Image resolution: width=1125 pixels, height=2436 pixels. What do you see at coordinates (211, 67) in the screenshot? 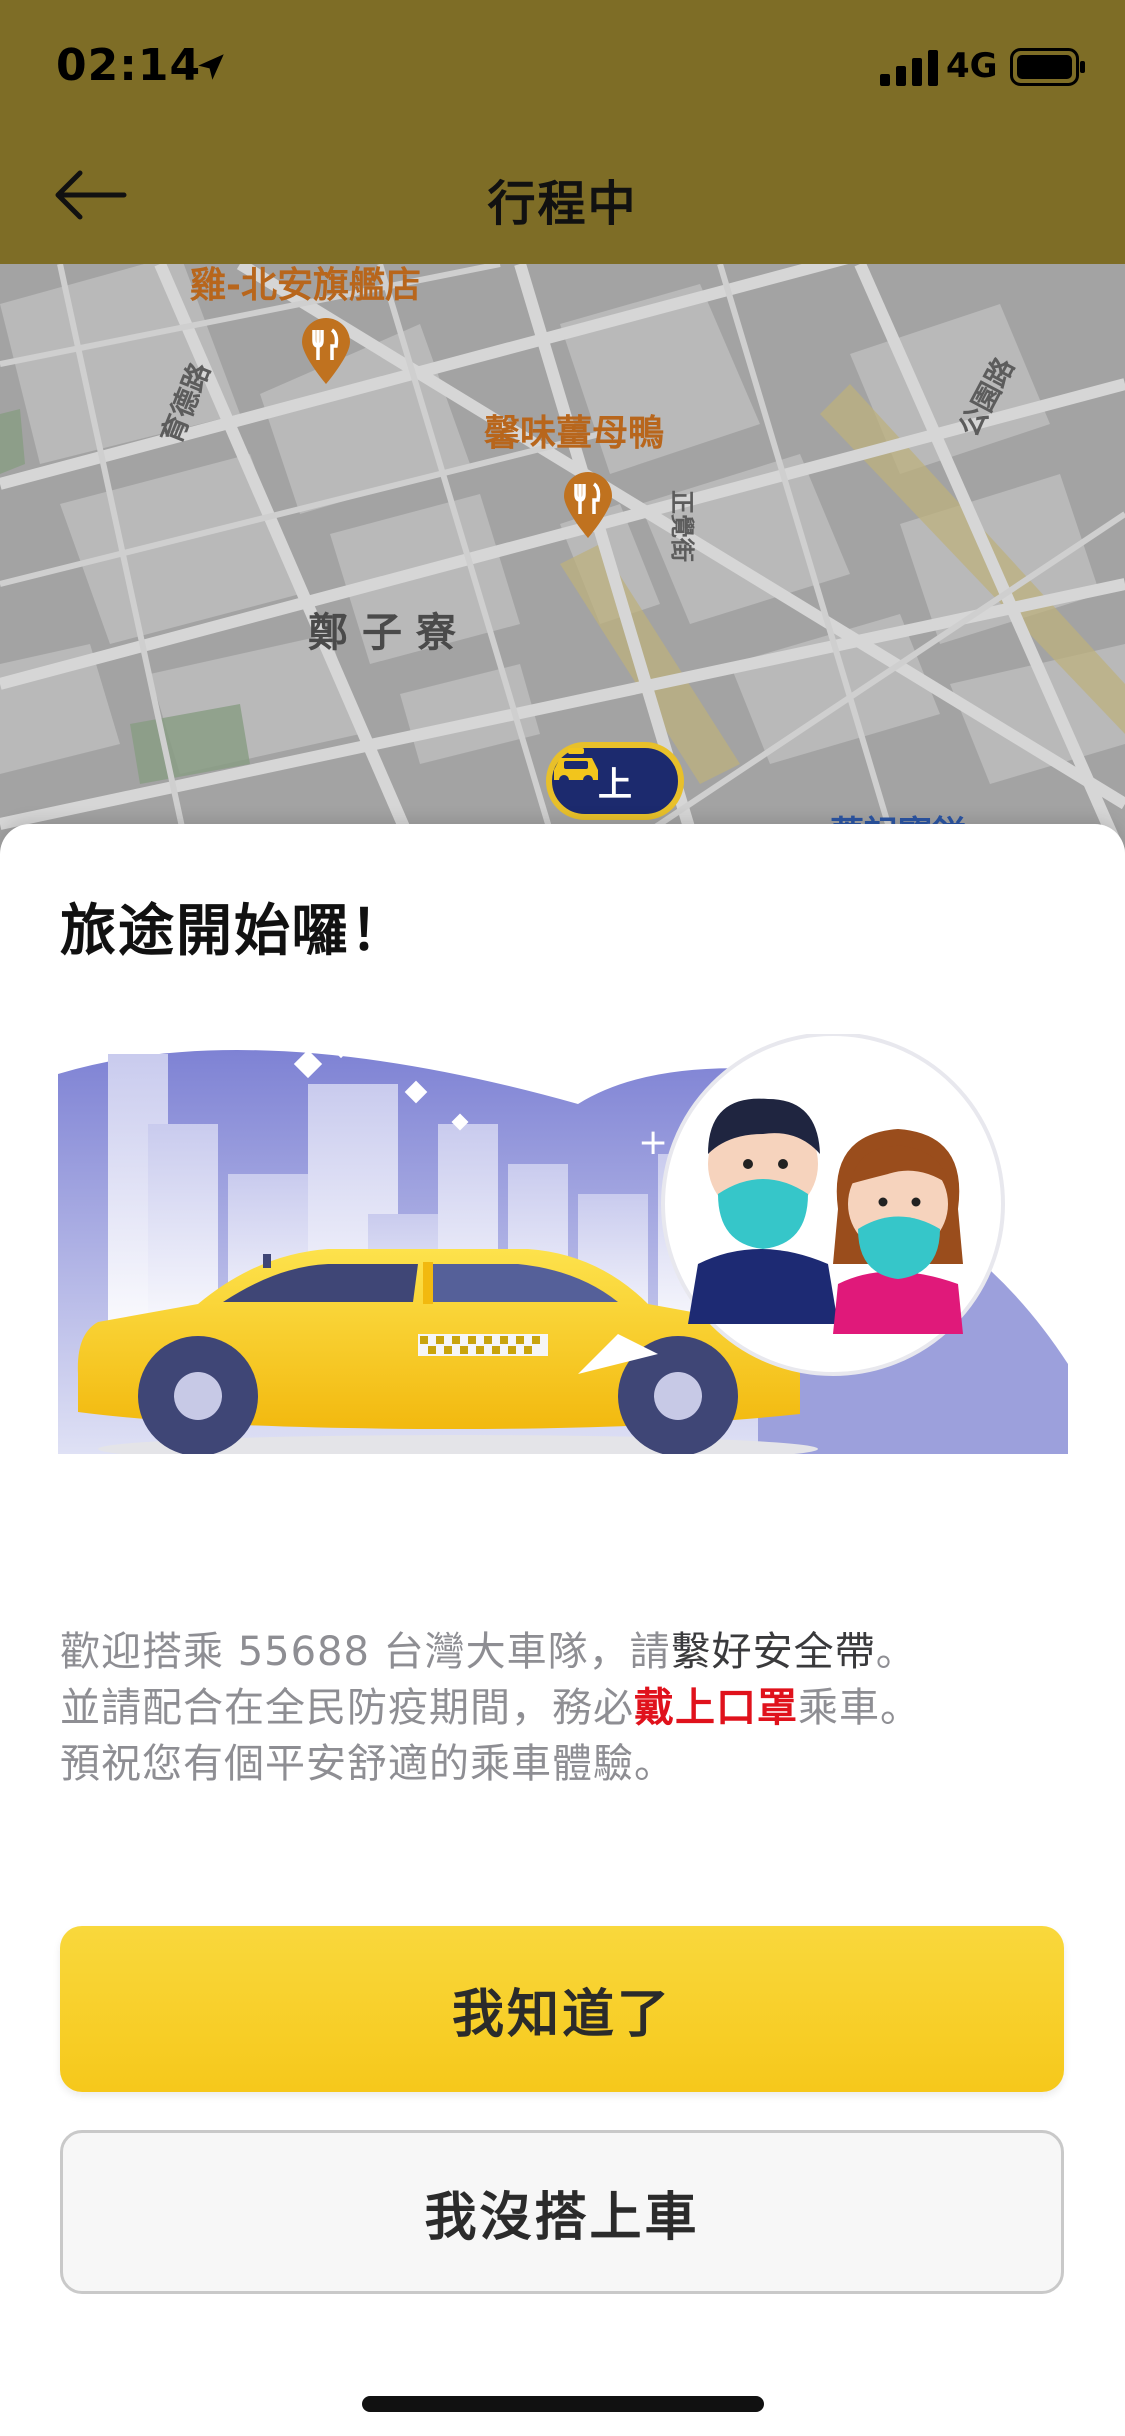
I see `location-arrow-icon` at bounding box center [211, 67].